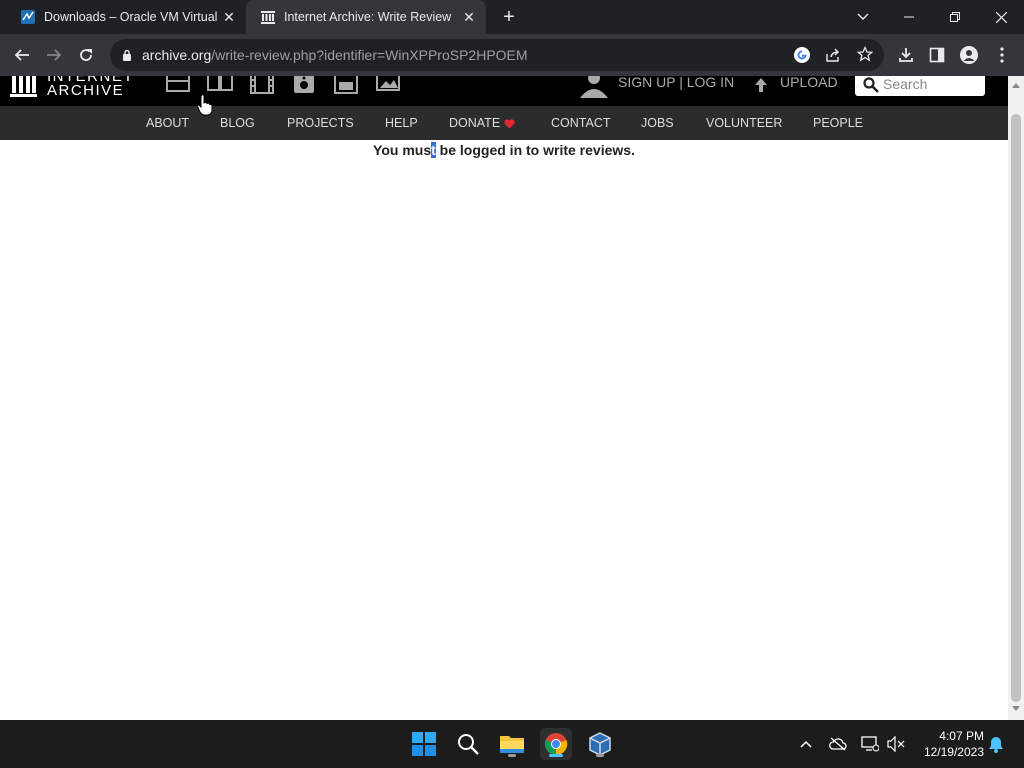  Describe the element at coordinates (905, 84) in the screenshot. I see `search-placeholder: Search` at that location.